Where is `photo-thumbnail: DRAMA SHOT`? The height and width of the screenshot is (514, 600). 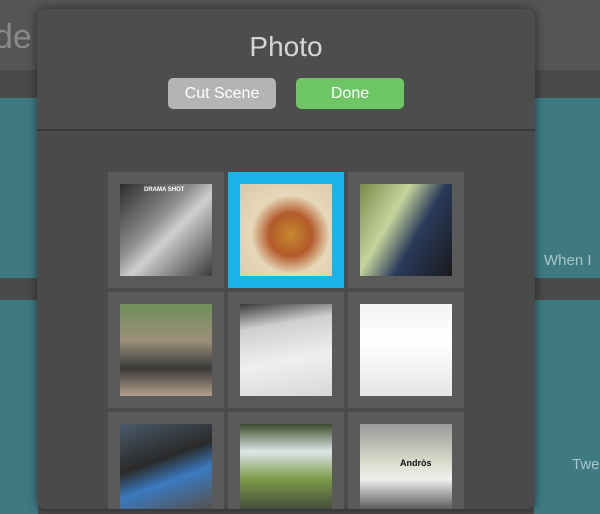 photo-thumbnail: DRAMA SHOT is located at coordinates (166, 230).